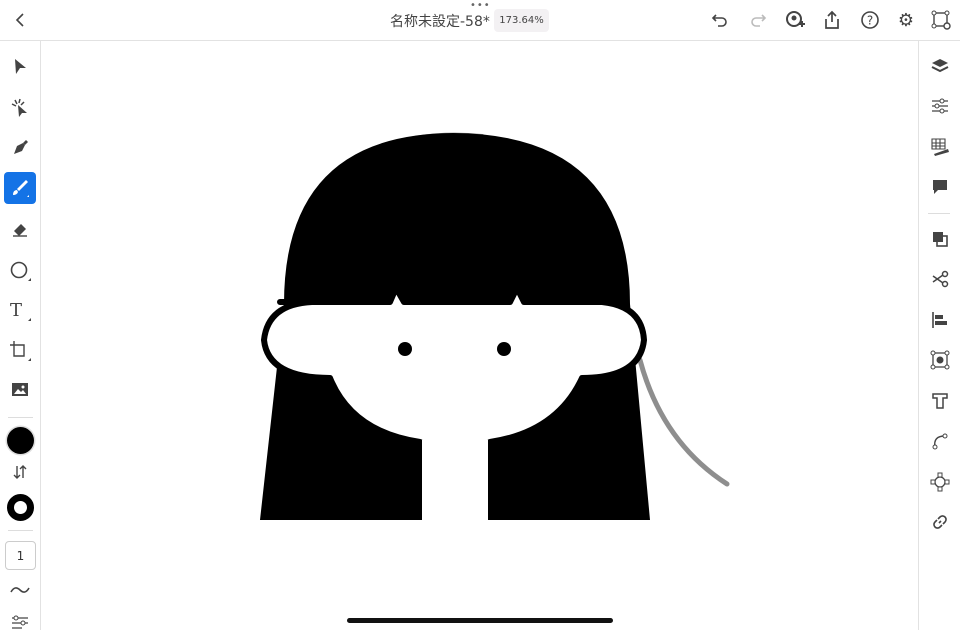  I want to click on pathfinder-icon, so click(940, 239).